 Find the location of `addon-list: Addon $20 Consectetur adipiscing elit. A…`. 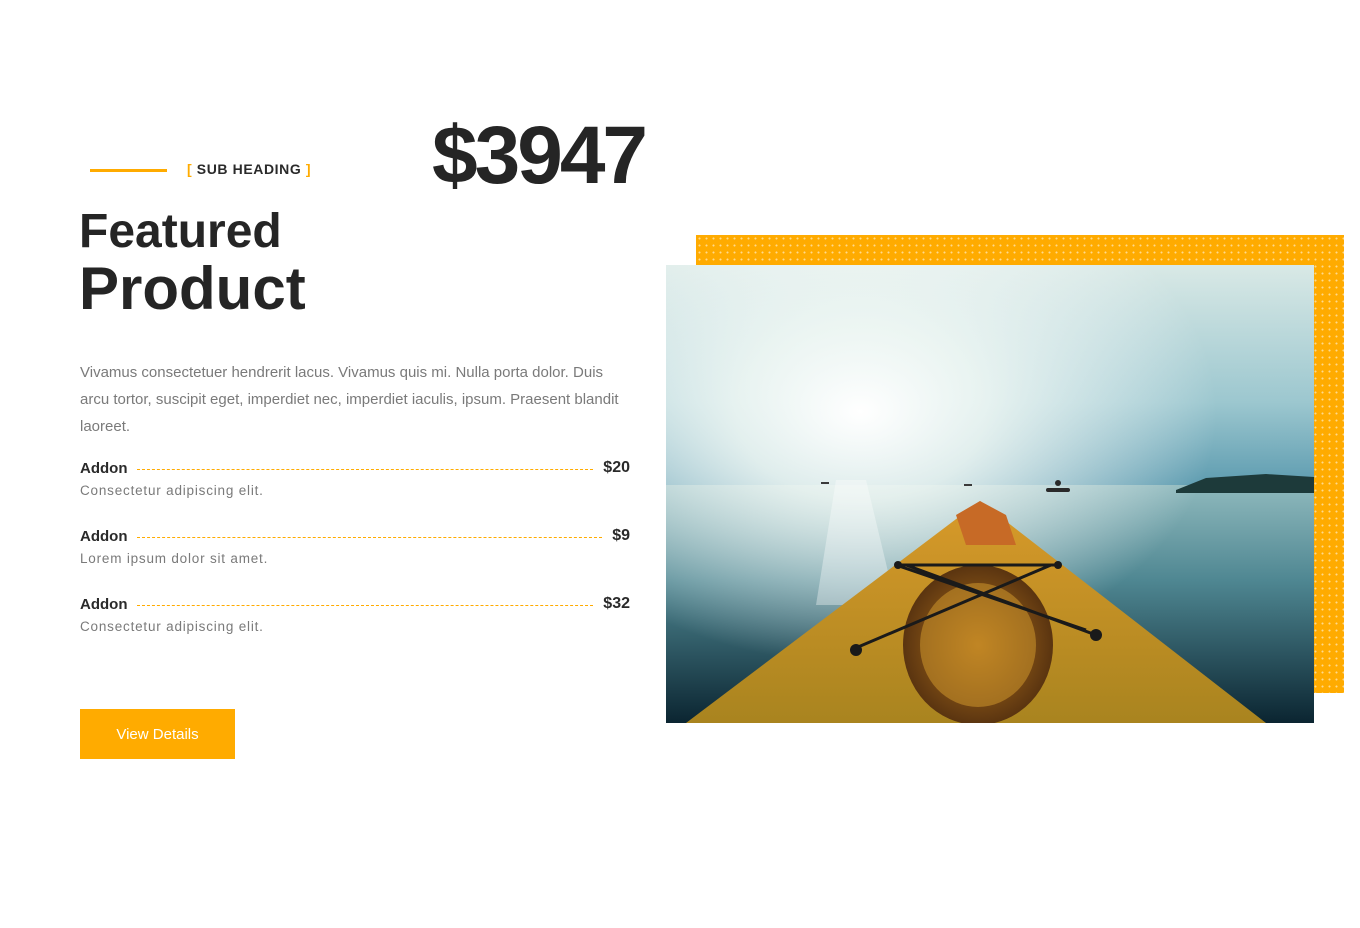

addon-list: Addon $20 Consectetur adipiscing elit. A… is located at coordinates (355, 558).